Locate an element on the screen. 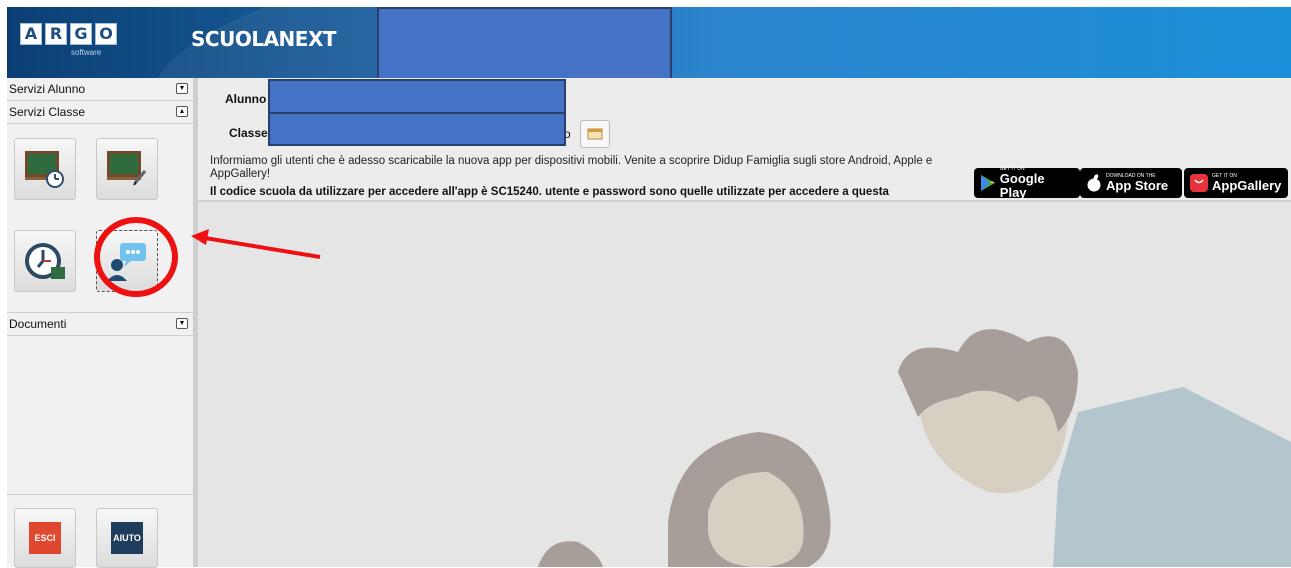 The image size is (1291, 568). section-documenti: Documenti ▼ is located at coordinates (100, 324).